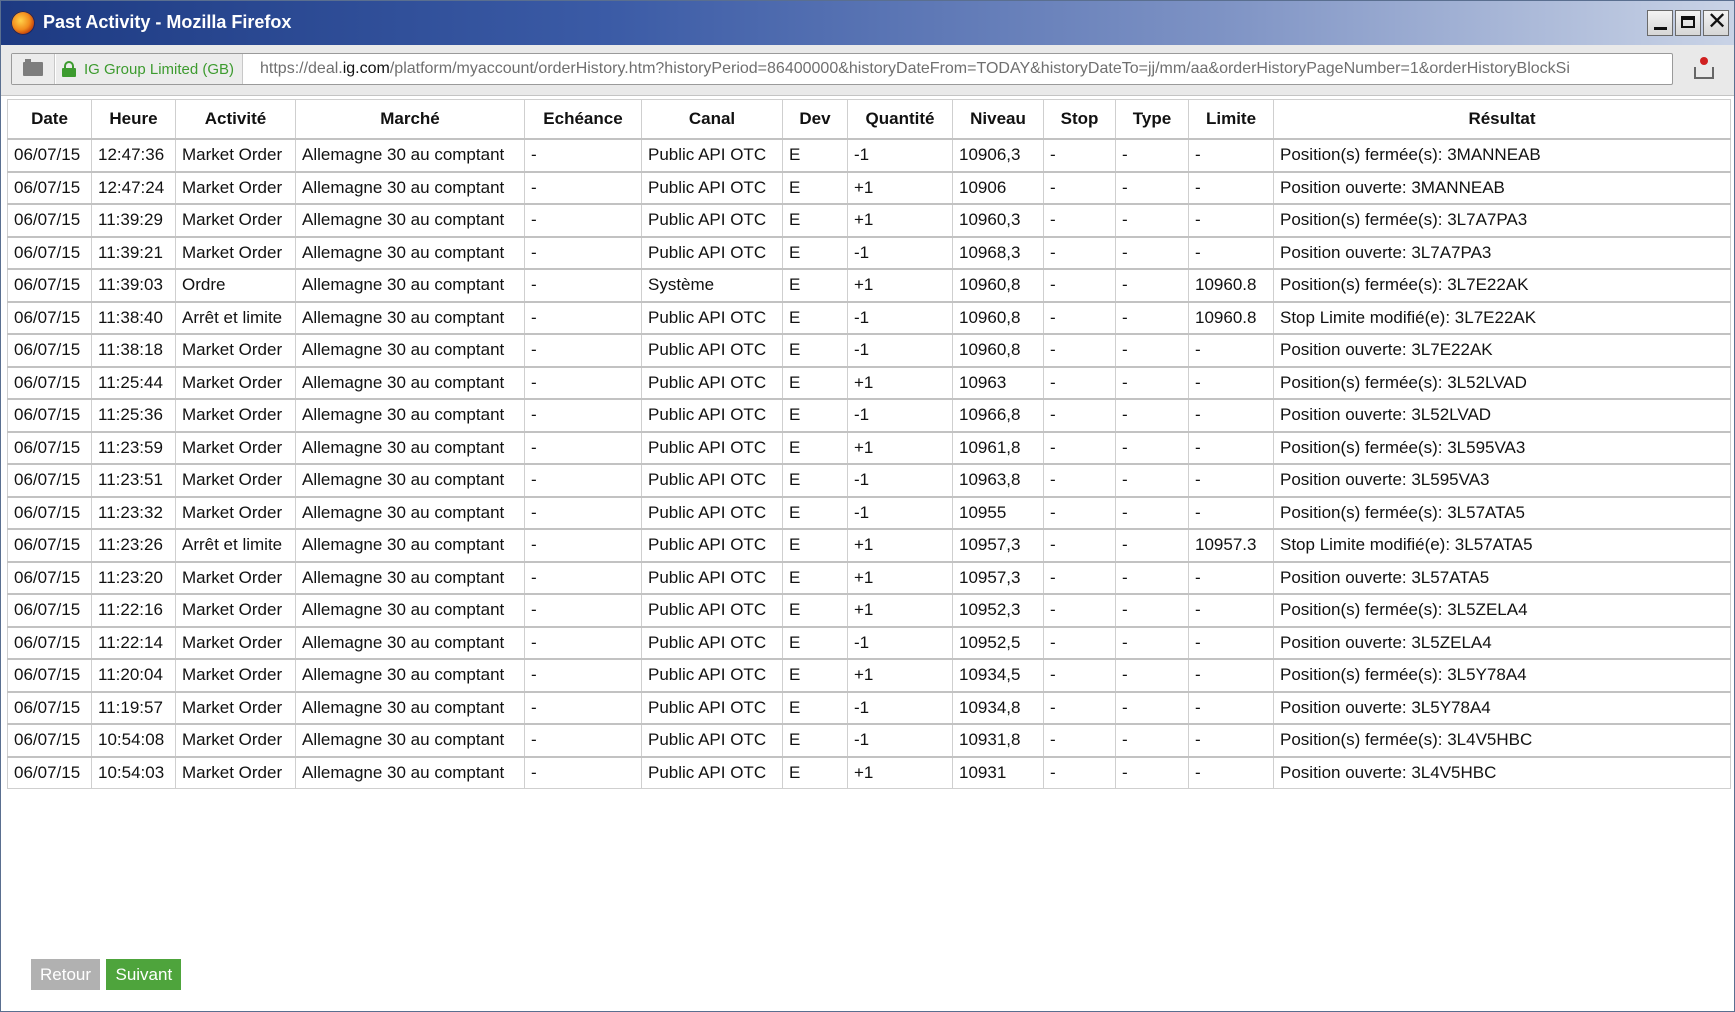 Image resolution: width=1735 pixels, height=1012 pixels. What do you see at coordinates (133, 610) in the screenshot?
I see `cell-time: 11:22:16` at bounding box center [133, 610].